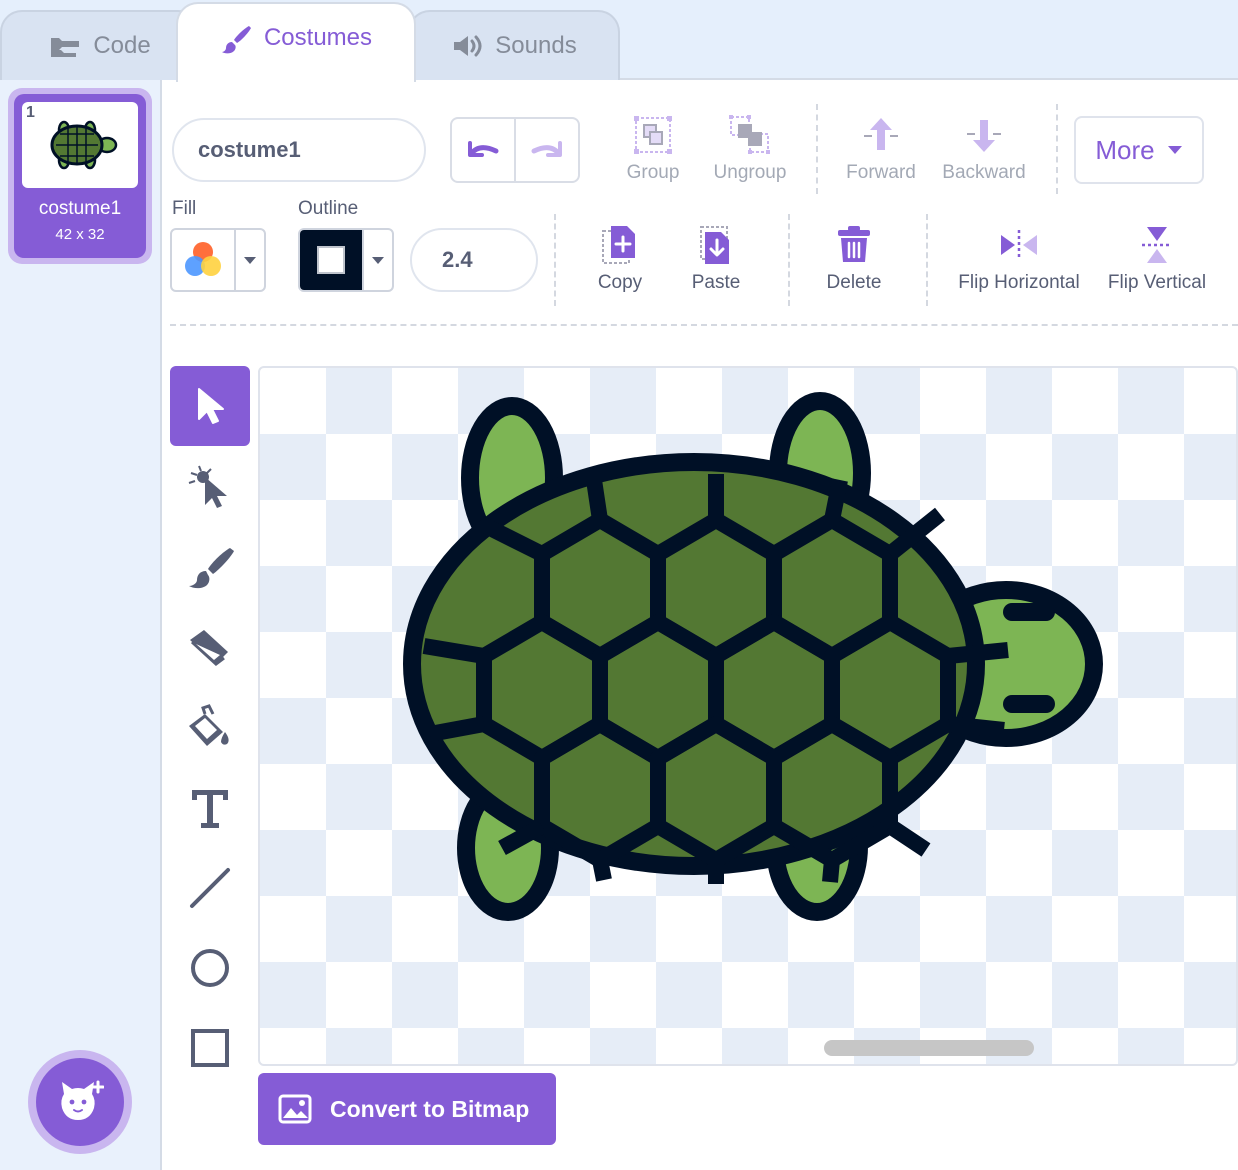 Image resolution: width=1238 pixels, height=1170 pixels. I want to click on flip-vertical-icon, so click(1157, 245).